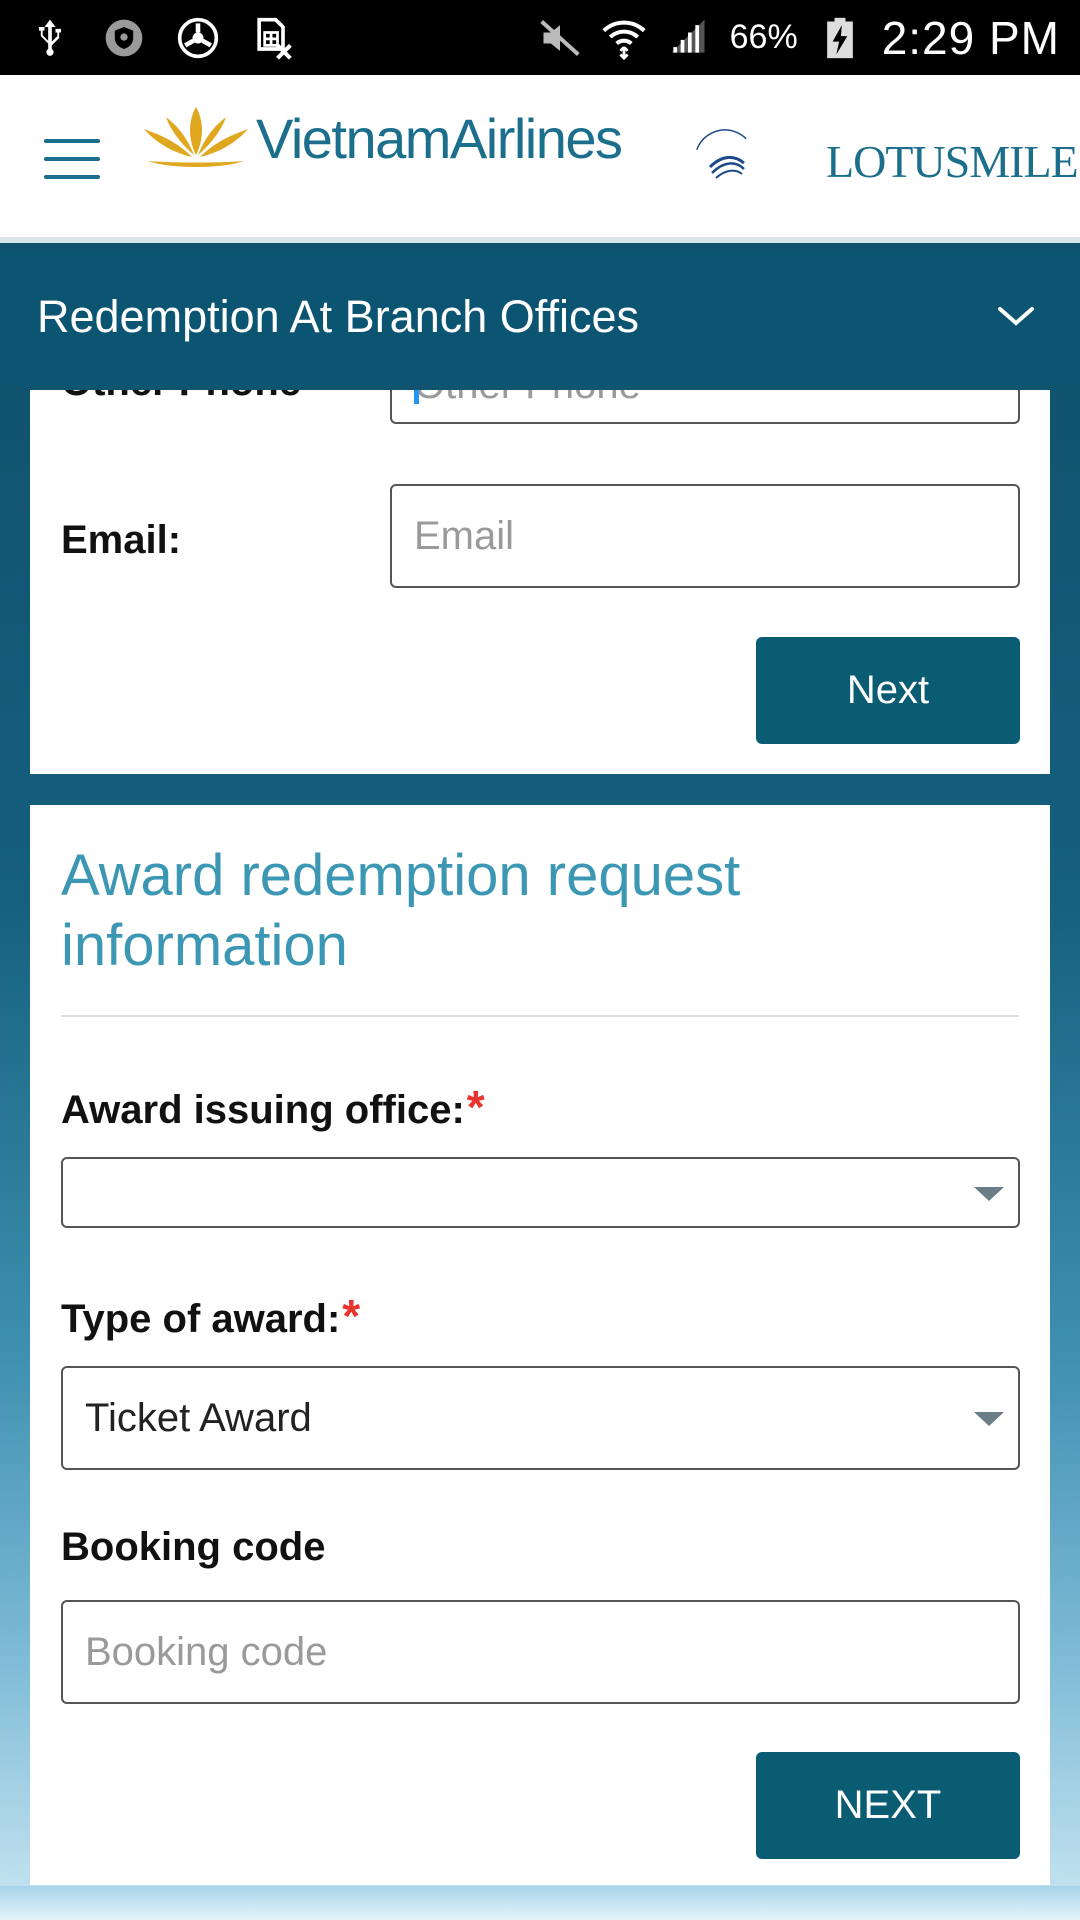 The image size is (1080, 1920). What do you see at coordinates (560, 38) in the screenshot?
I see `mute-icon` at bounding box center [560, 38].